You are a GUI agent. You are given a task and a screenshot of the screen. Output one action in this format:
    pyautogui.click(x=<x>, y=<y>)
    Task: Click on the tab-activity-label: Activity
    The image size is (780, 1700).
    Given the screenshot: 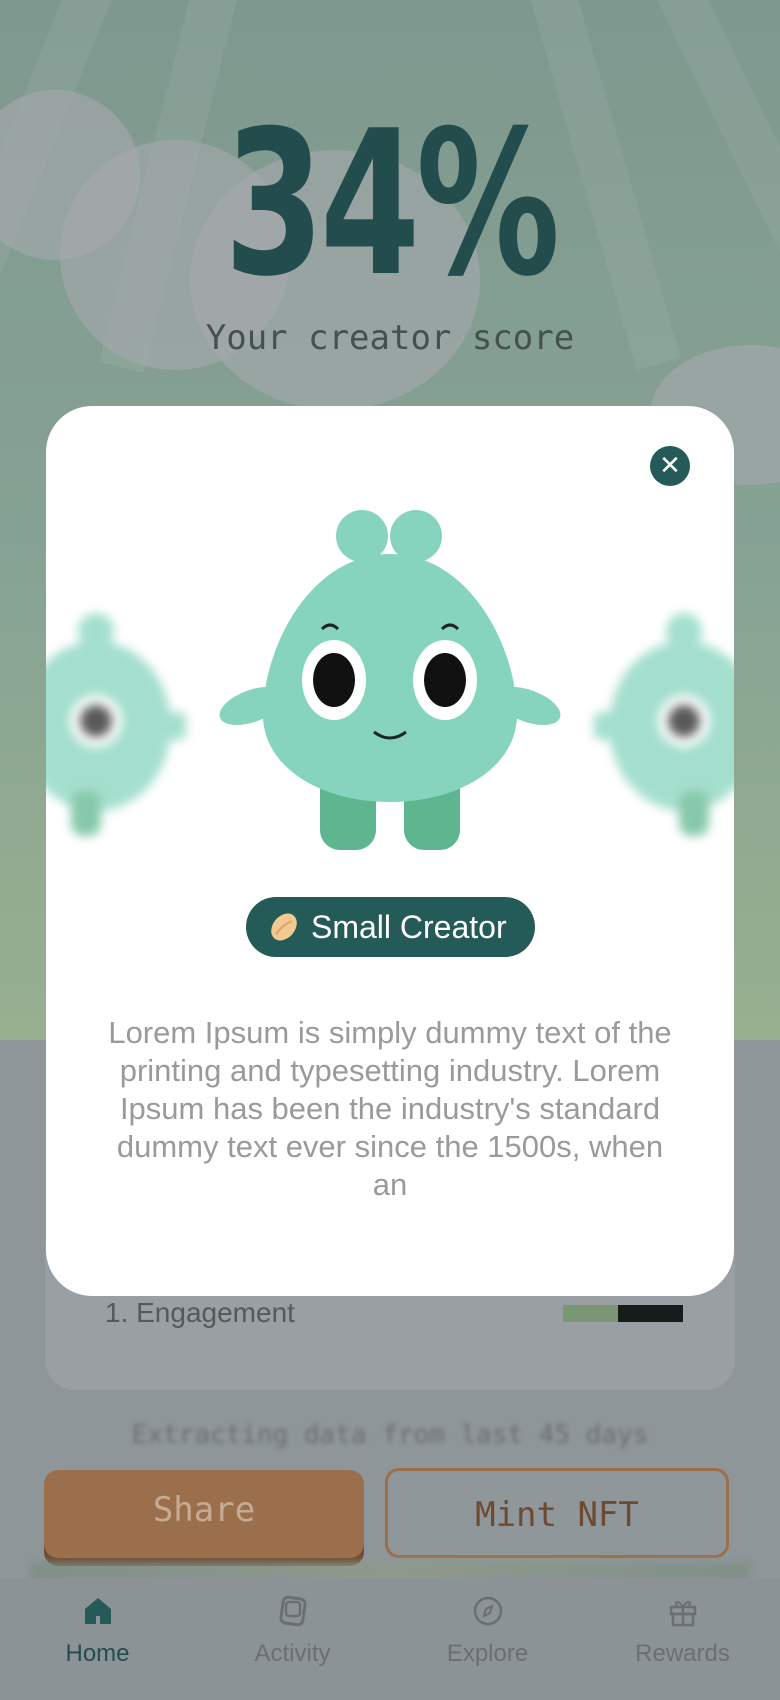 What is the action you would take?
    pyautogui.click(x=292, y=1653)
    